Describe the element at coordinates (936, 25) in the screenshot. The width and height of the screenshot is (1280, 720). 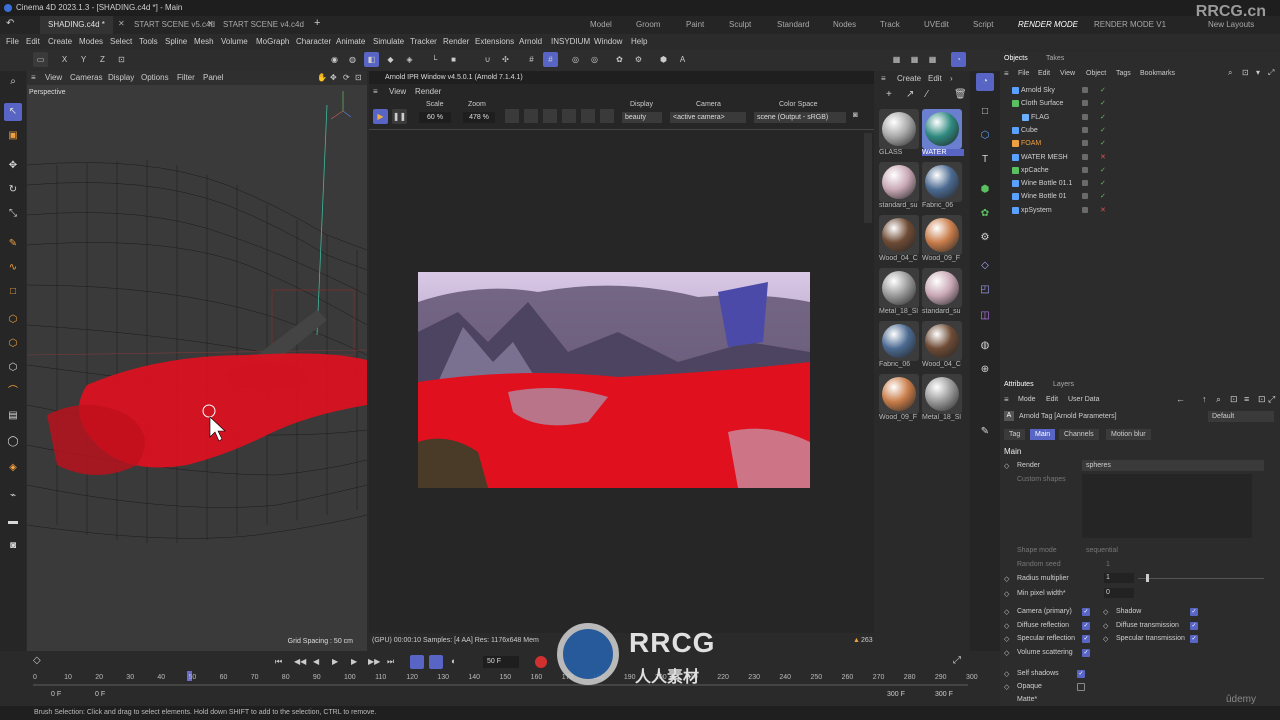
I see `layout-tab-uvedit: UVEdit` at that location.